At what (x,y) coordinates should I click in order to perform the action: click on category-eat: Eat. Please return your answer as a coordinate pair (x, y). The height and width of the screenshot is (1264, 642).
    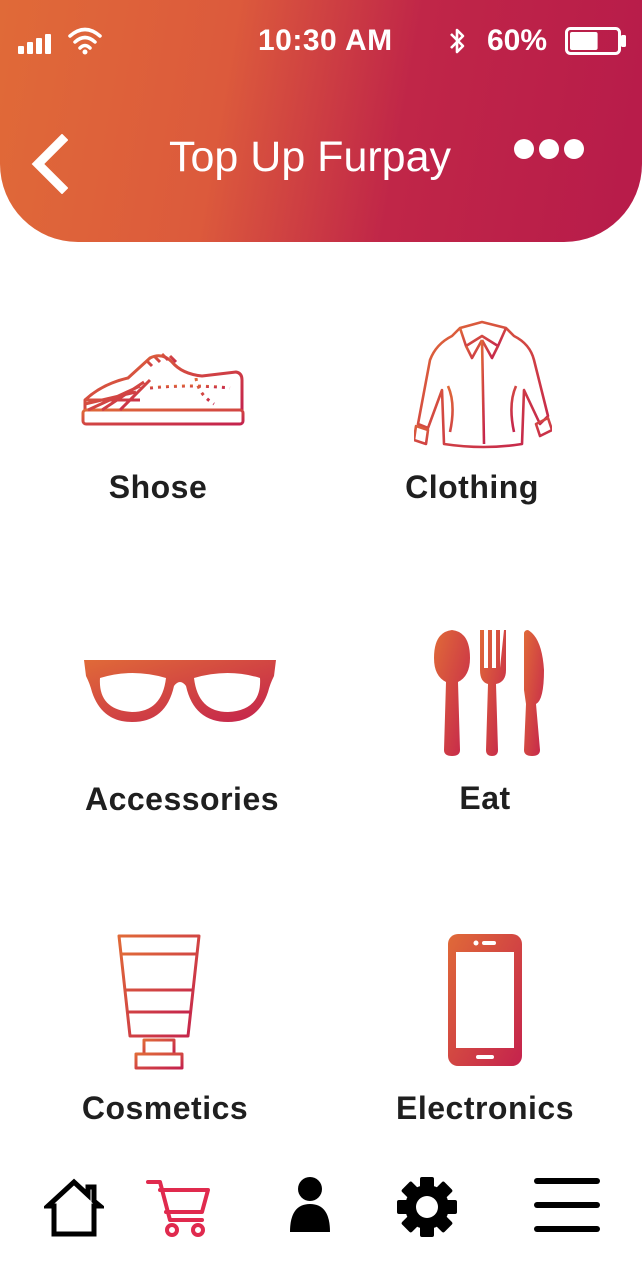
    Looking at the image, I should click on (485, 726).